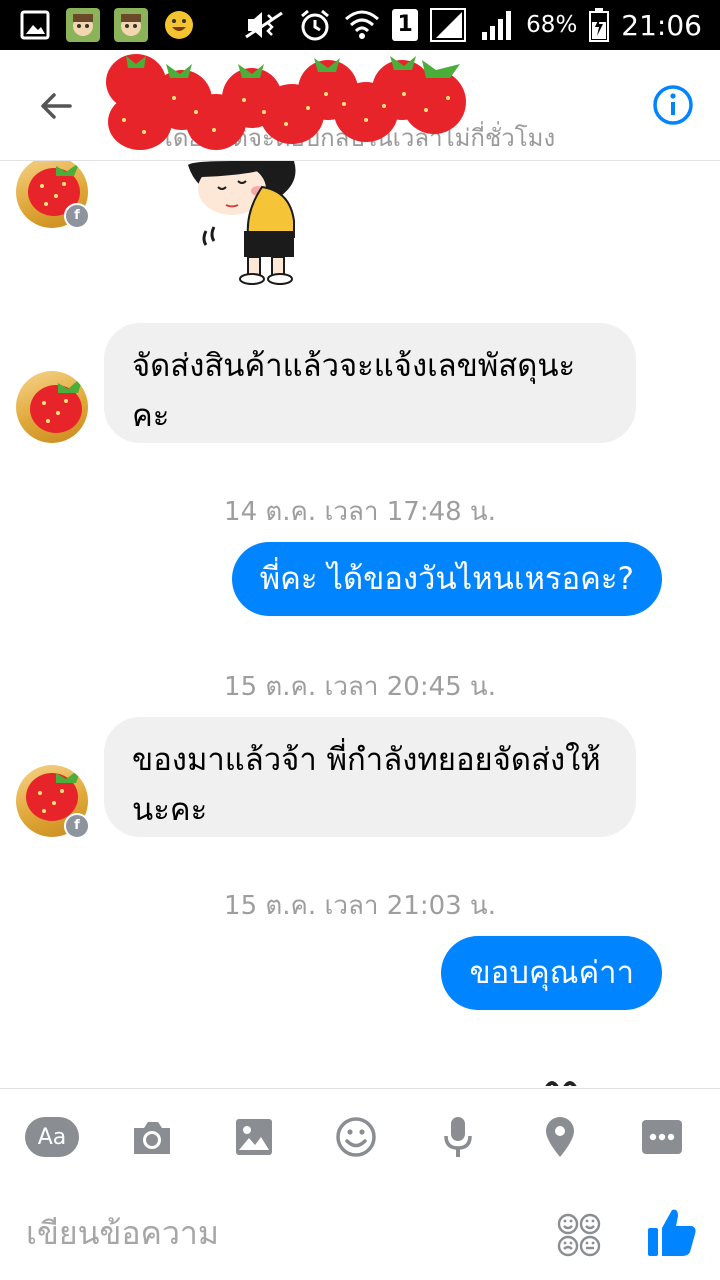  I want to click on partial-sticker, so click(561, 1083).